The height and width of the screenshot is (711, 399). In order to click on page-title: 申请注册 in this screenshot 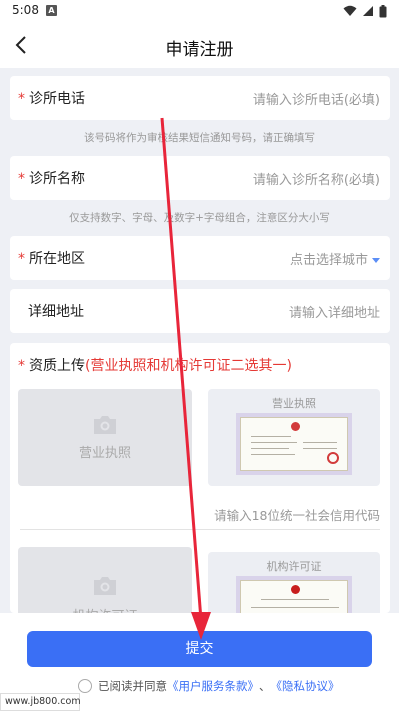, I will do `click(199, 50)`.